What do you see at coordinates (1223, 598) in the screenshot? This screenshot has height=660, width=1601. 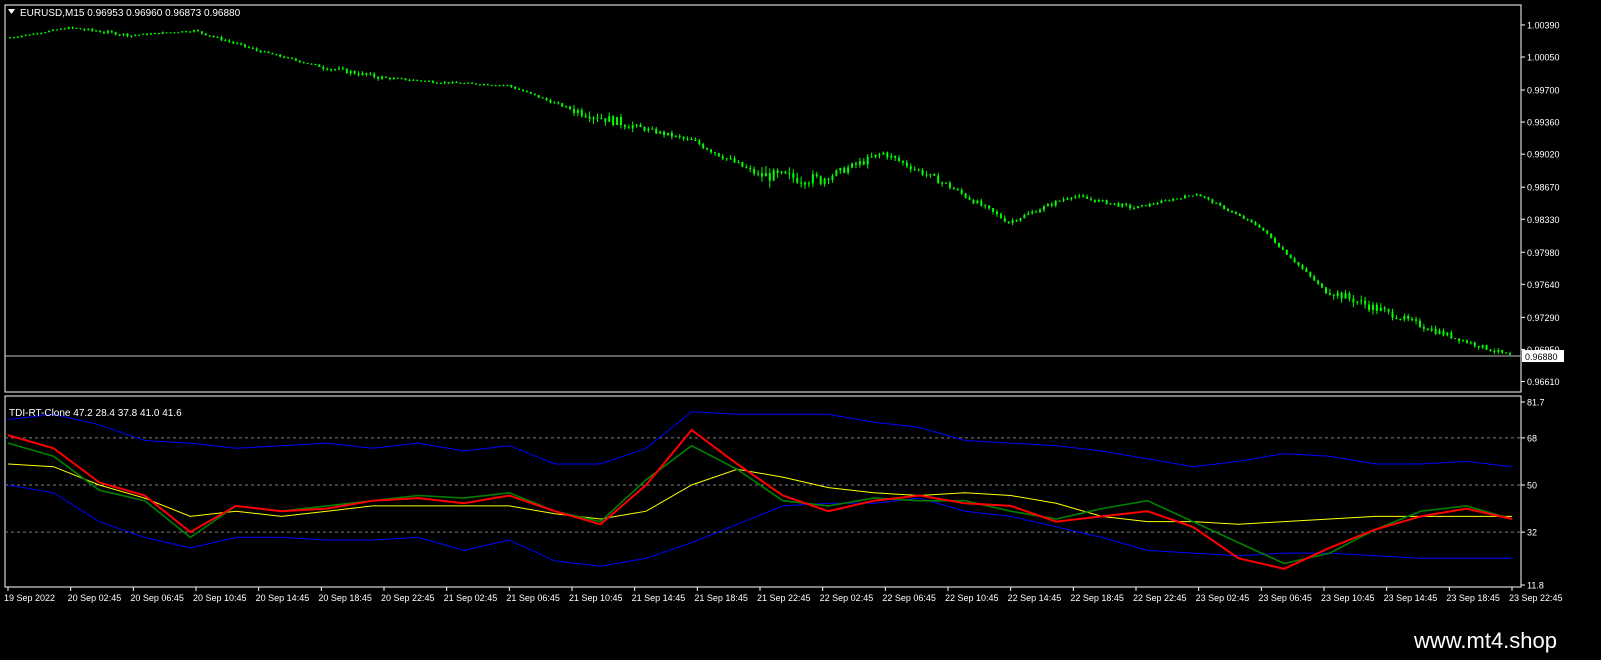 I see `time-tick-label: 23 Sep 02:45` at bounding box center [1223, 598].